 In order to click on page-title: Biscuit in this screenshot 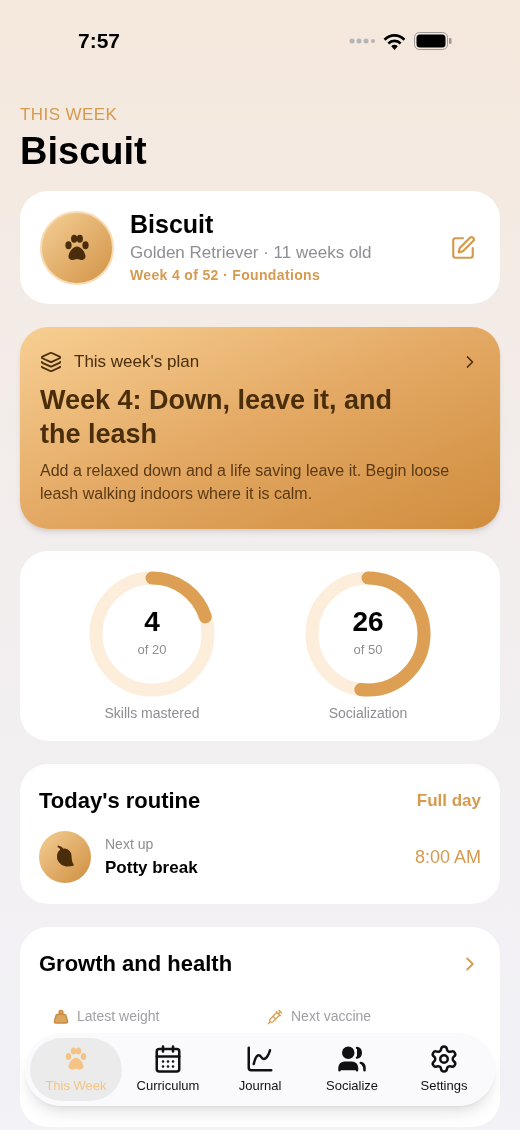, I will do `click(84, 151)`.